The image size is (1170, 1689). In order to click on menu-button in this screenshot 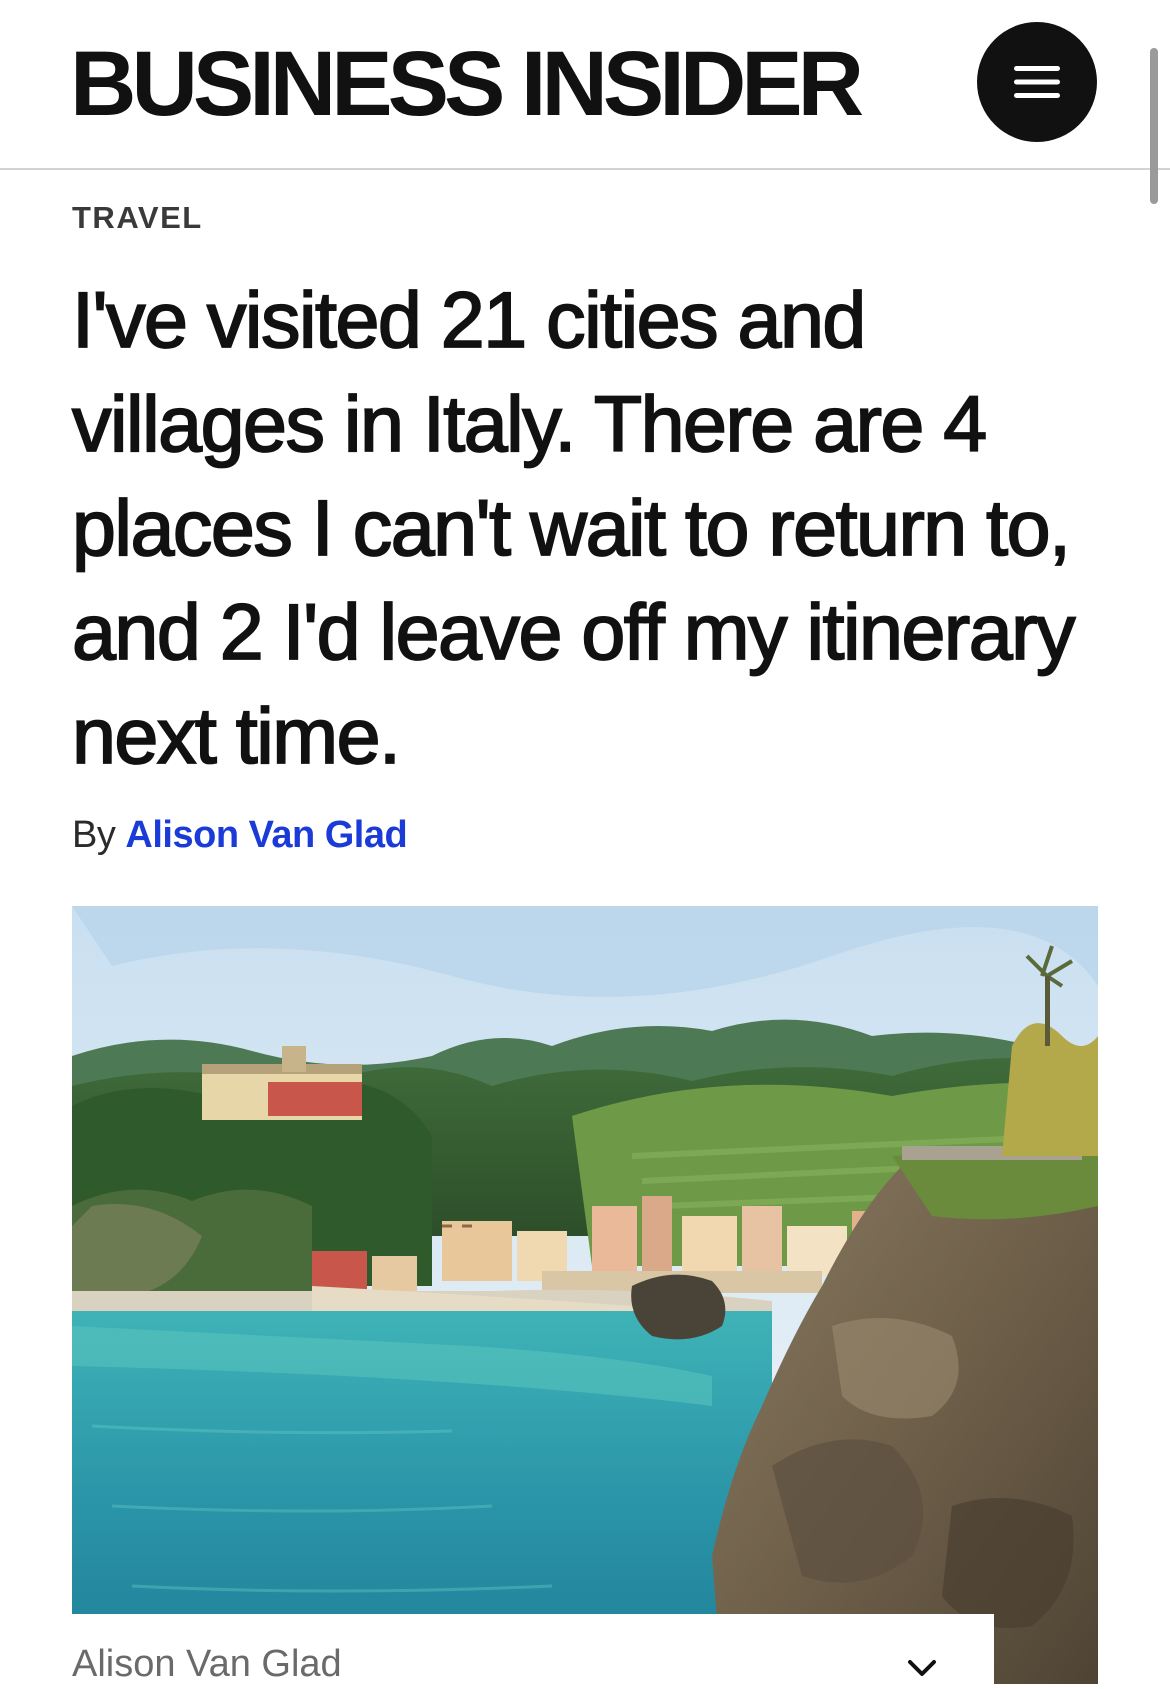, I will do `click(1037, 82)`.